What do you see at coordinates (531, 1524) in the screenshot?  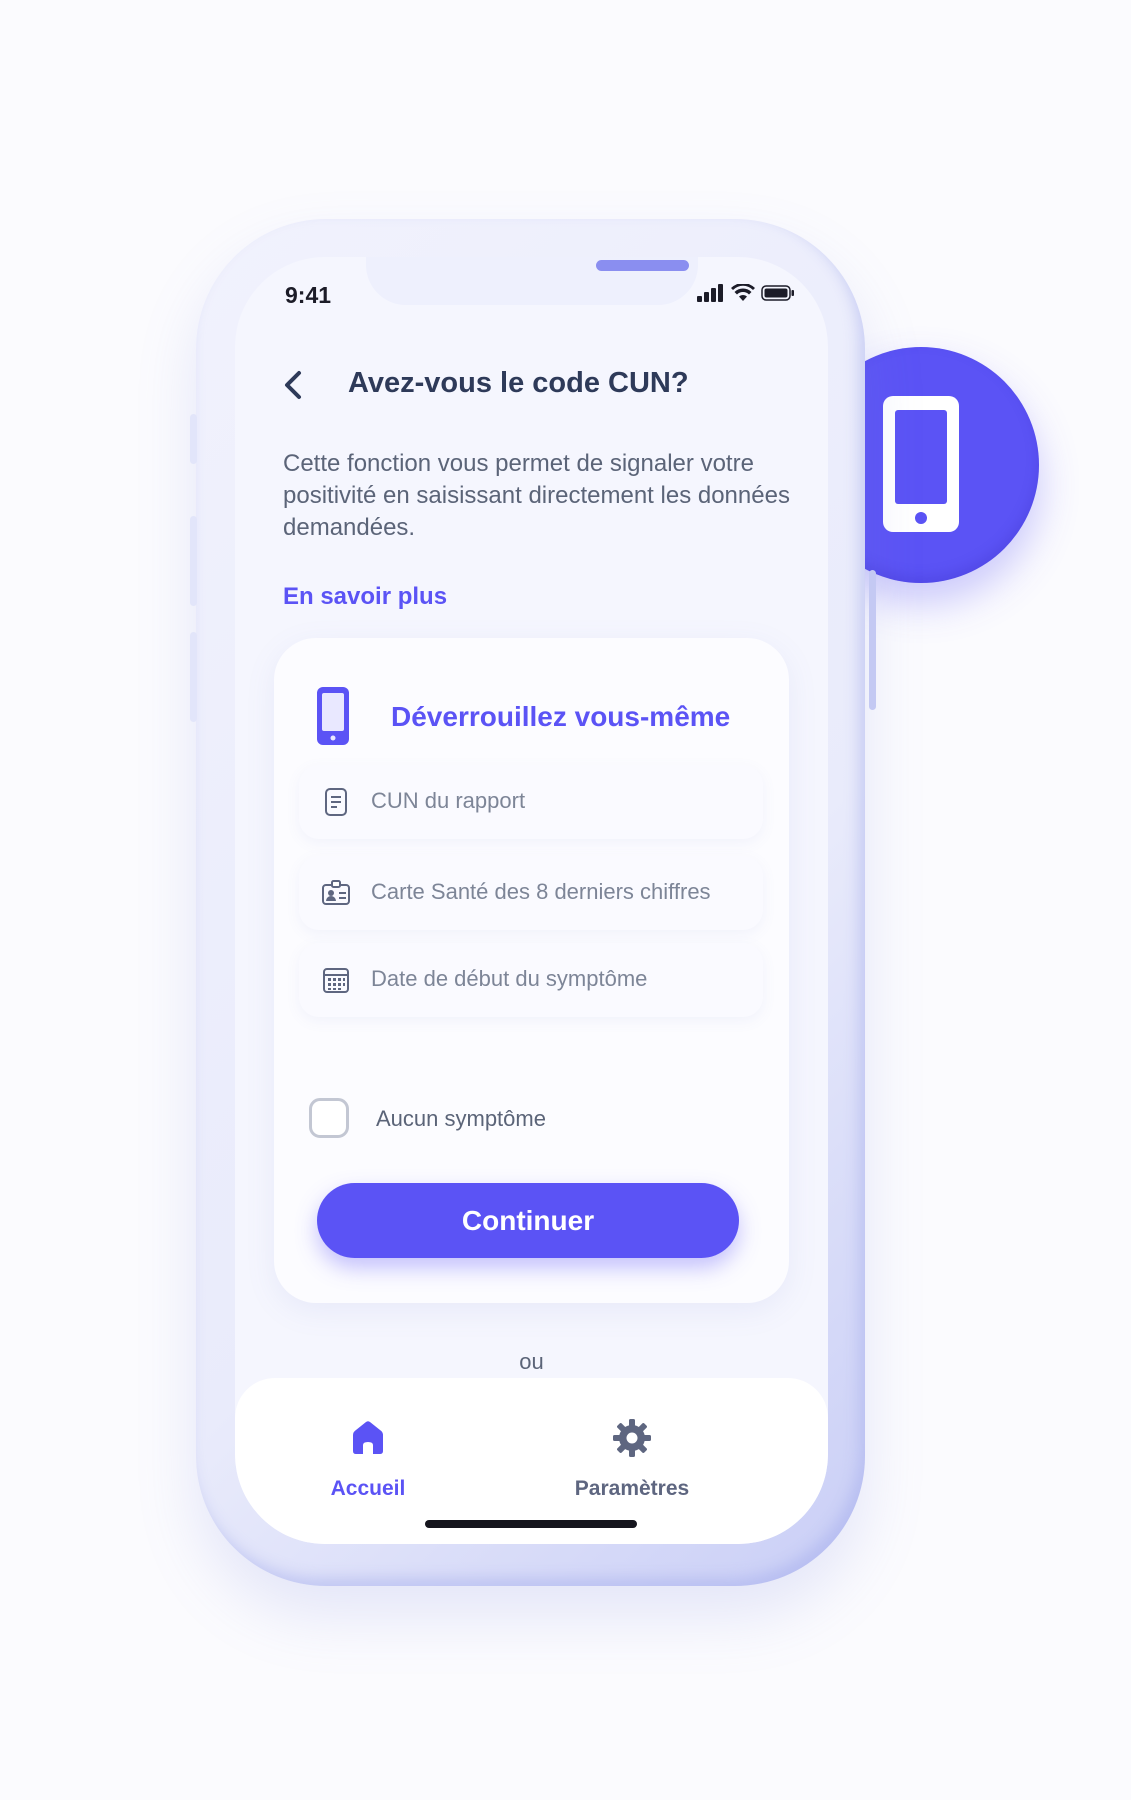 I see `home-indicator` at bounding box center [531, 1524].